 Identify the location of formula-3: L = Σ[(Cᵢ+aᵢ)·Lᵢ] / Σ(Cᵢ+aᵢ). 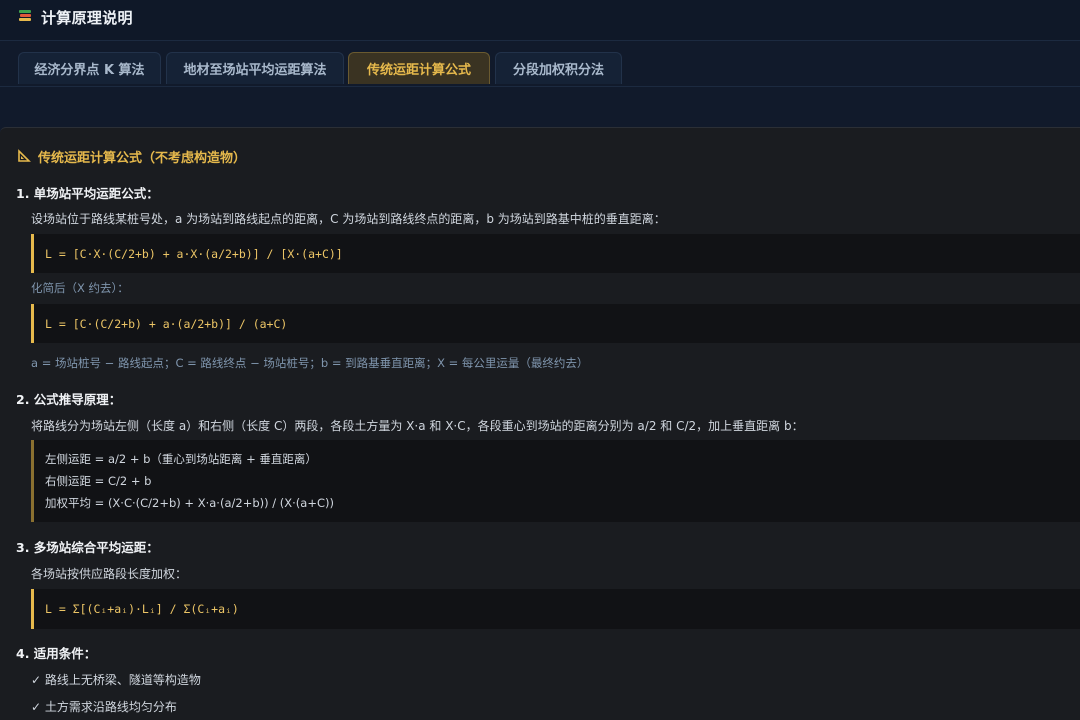
(142, 609).